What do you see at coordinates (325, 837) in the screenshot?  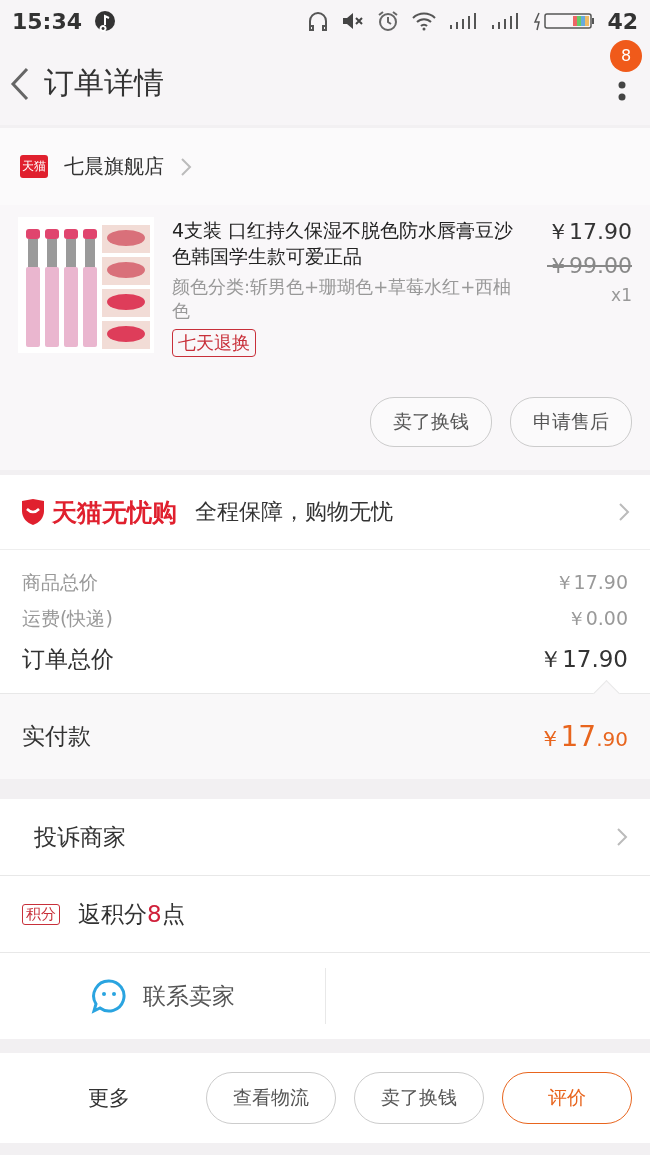 I see `complaint-link: 投诉商家` at bounding box center [325, 837].